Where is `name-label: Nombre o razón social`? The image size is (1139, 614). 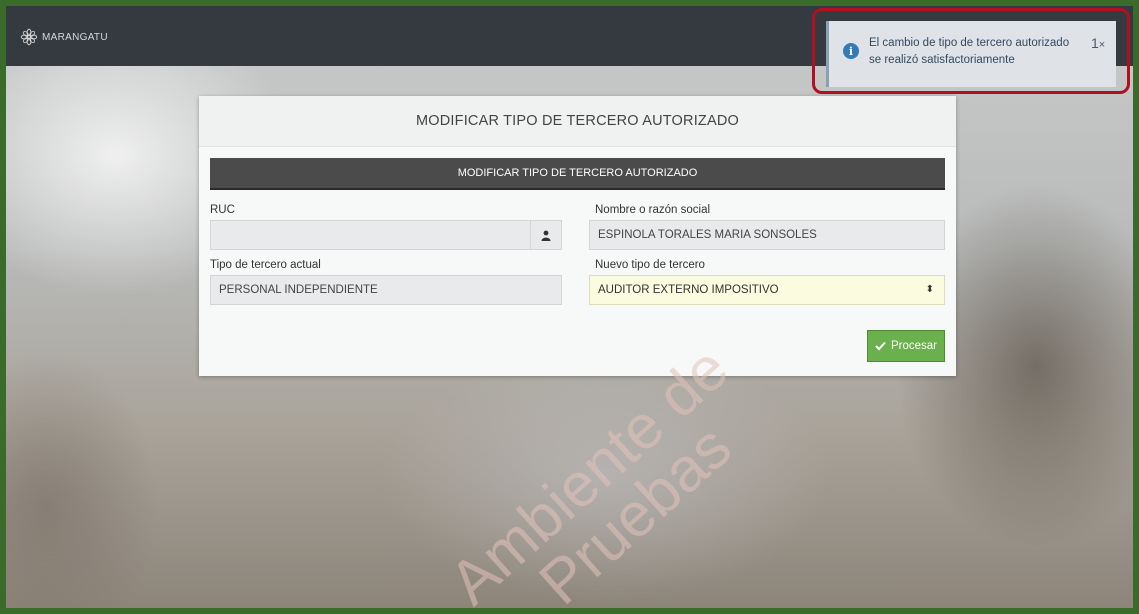 name-label: Nombre o razón social is located at coordinates (653, 210).